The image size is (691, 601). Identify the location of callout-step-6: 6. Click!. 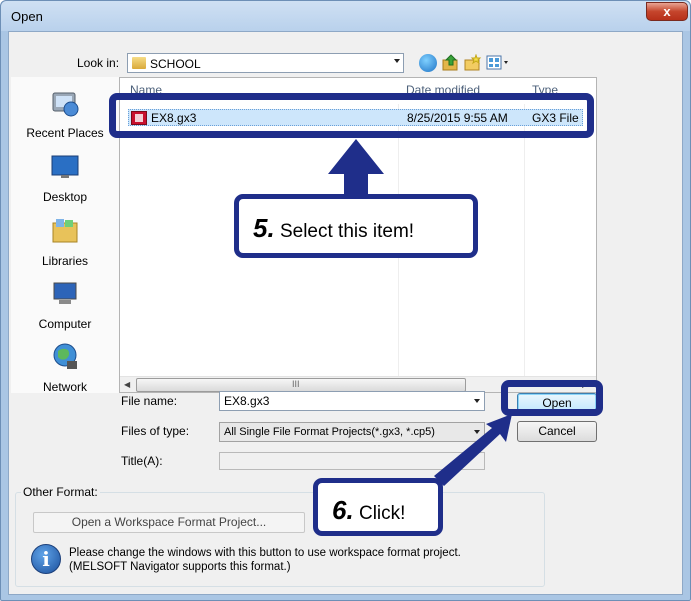
(378, 507).